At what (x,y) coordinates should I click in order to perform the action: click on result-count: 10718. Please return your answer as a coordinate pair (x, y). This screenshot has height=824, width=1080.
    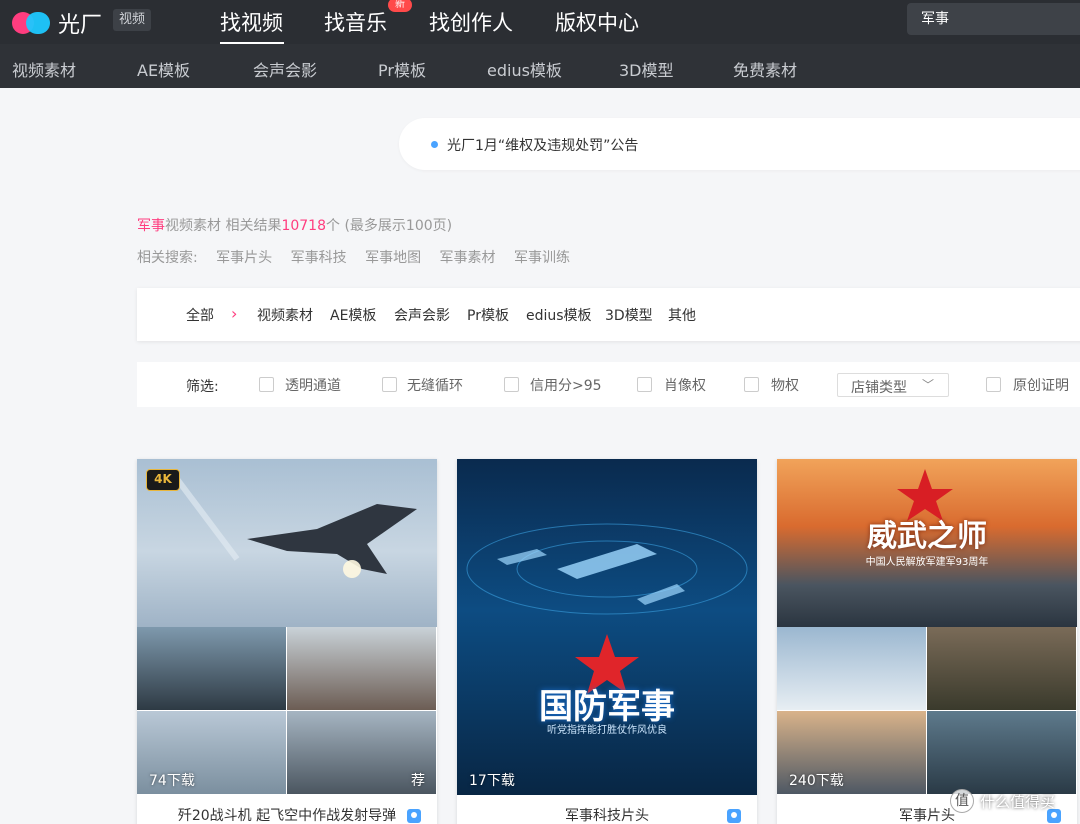
    Looking at the image, I should click on (303, 226).